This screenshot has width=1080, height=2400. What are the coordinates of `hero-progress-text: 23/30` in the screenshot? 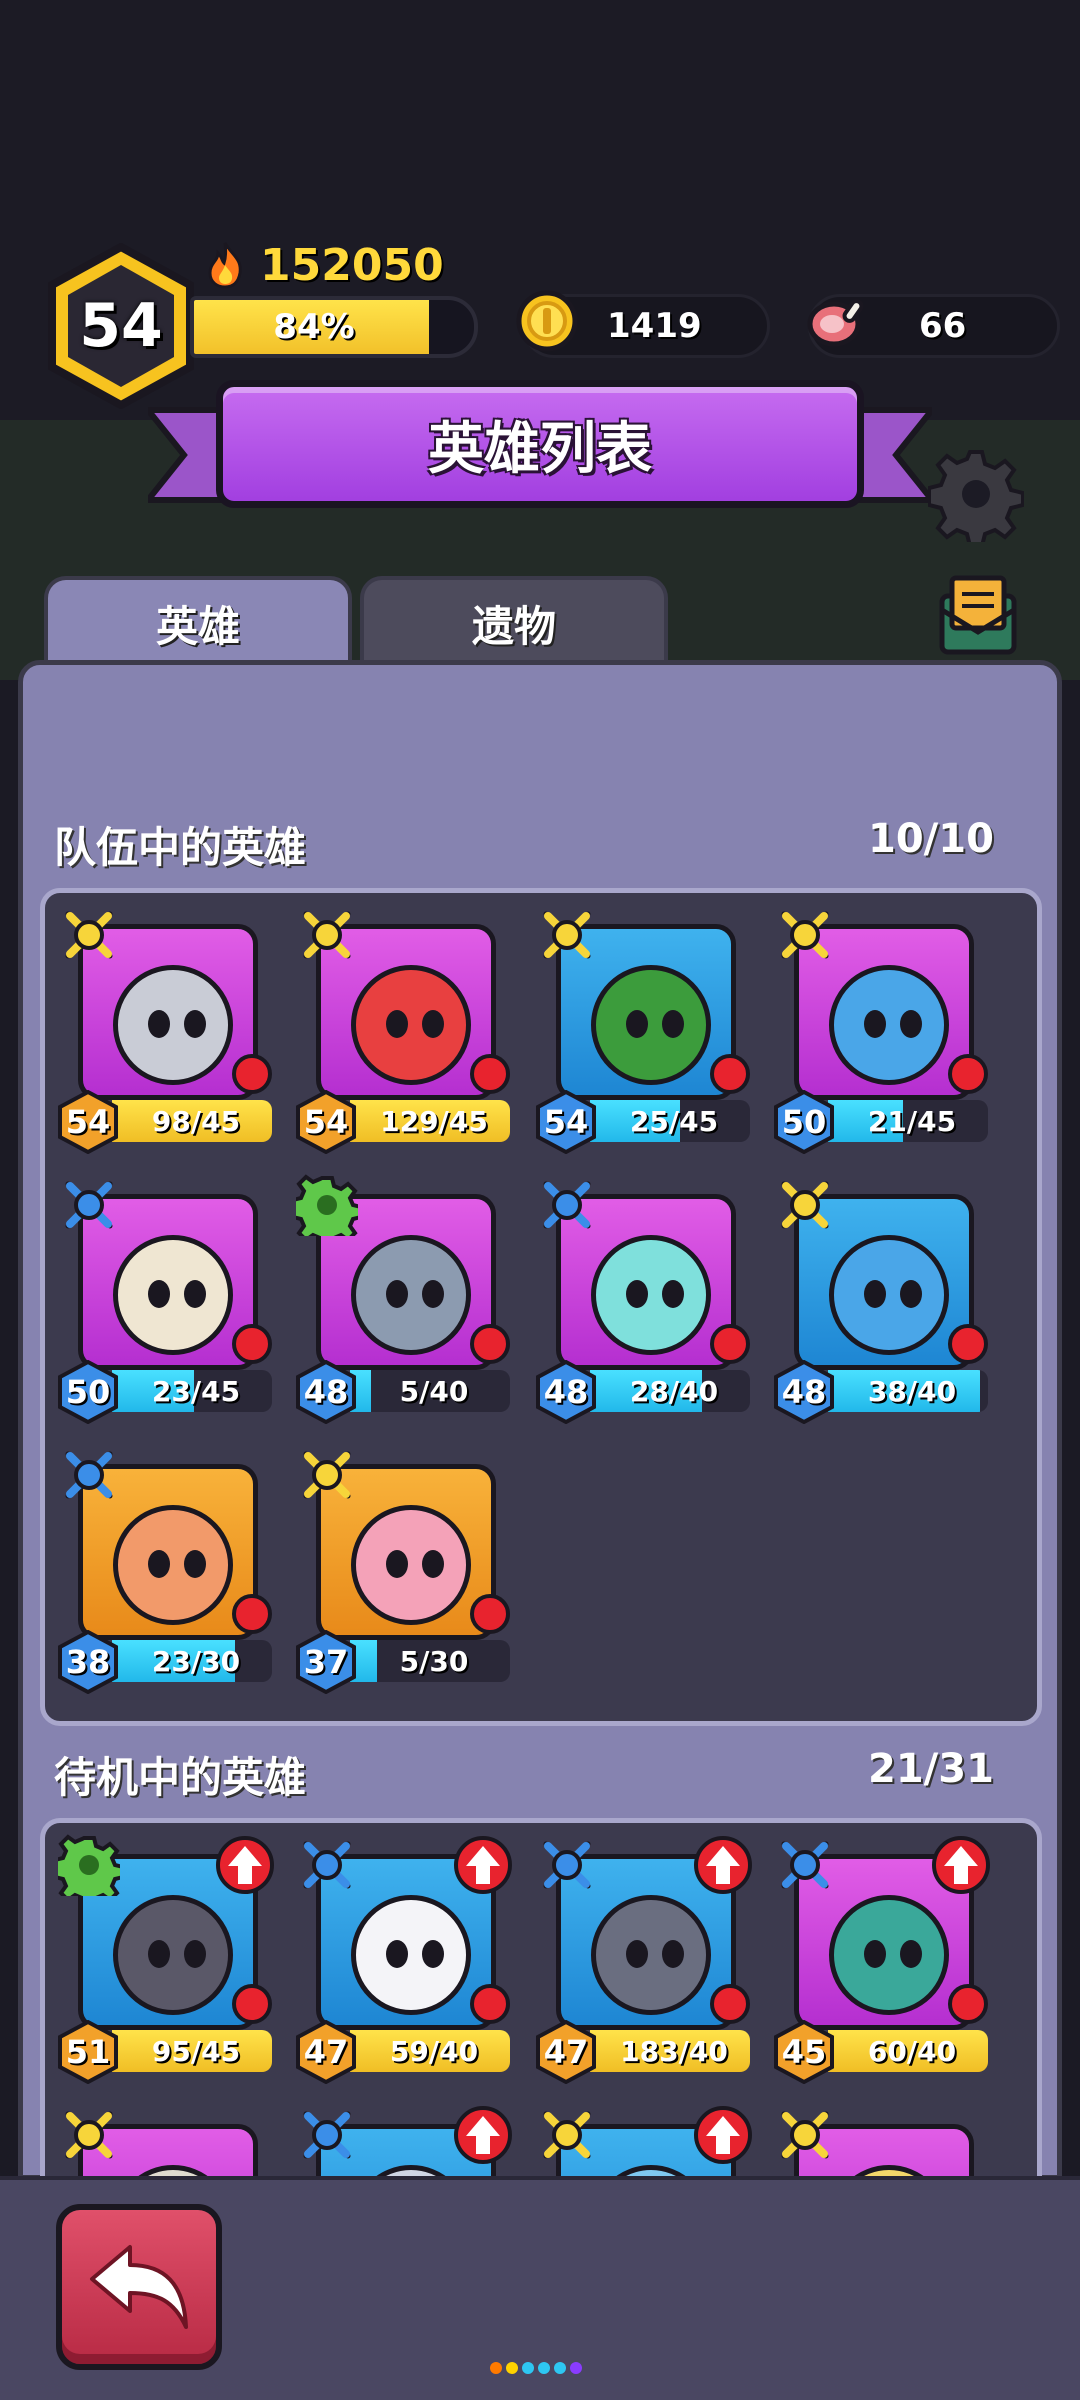 It's located at (196, 1661).